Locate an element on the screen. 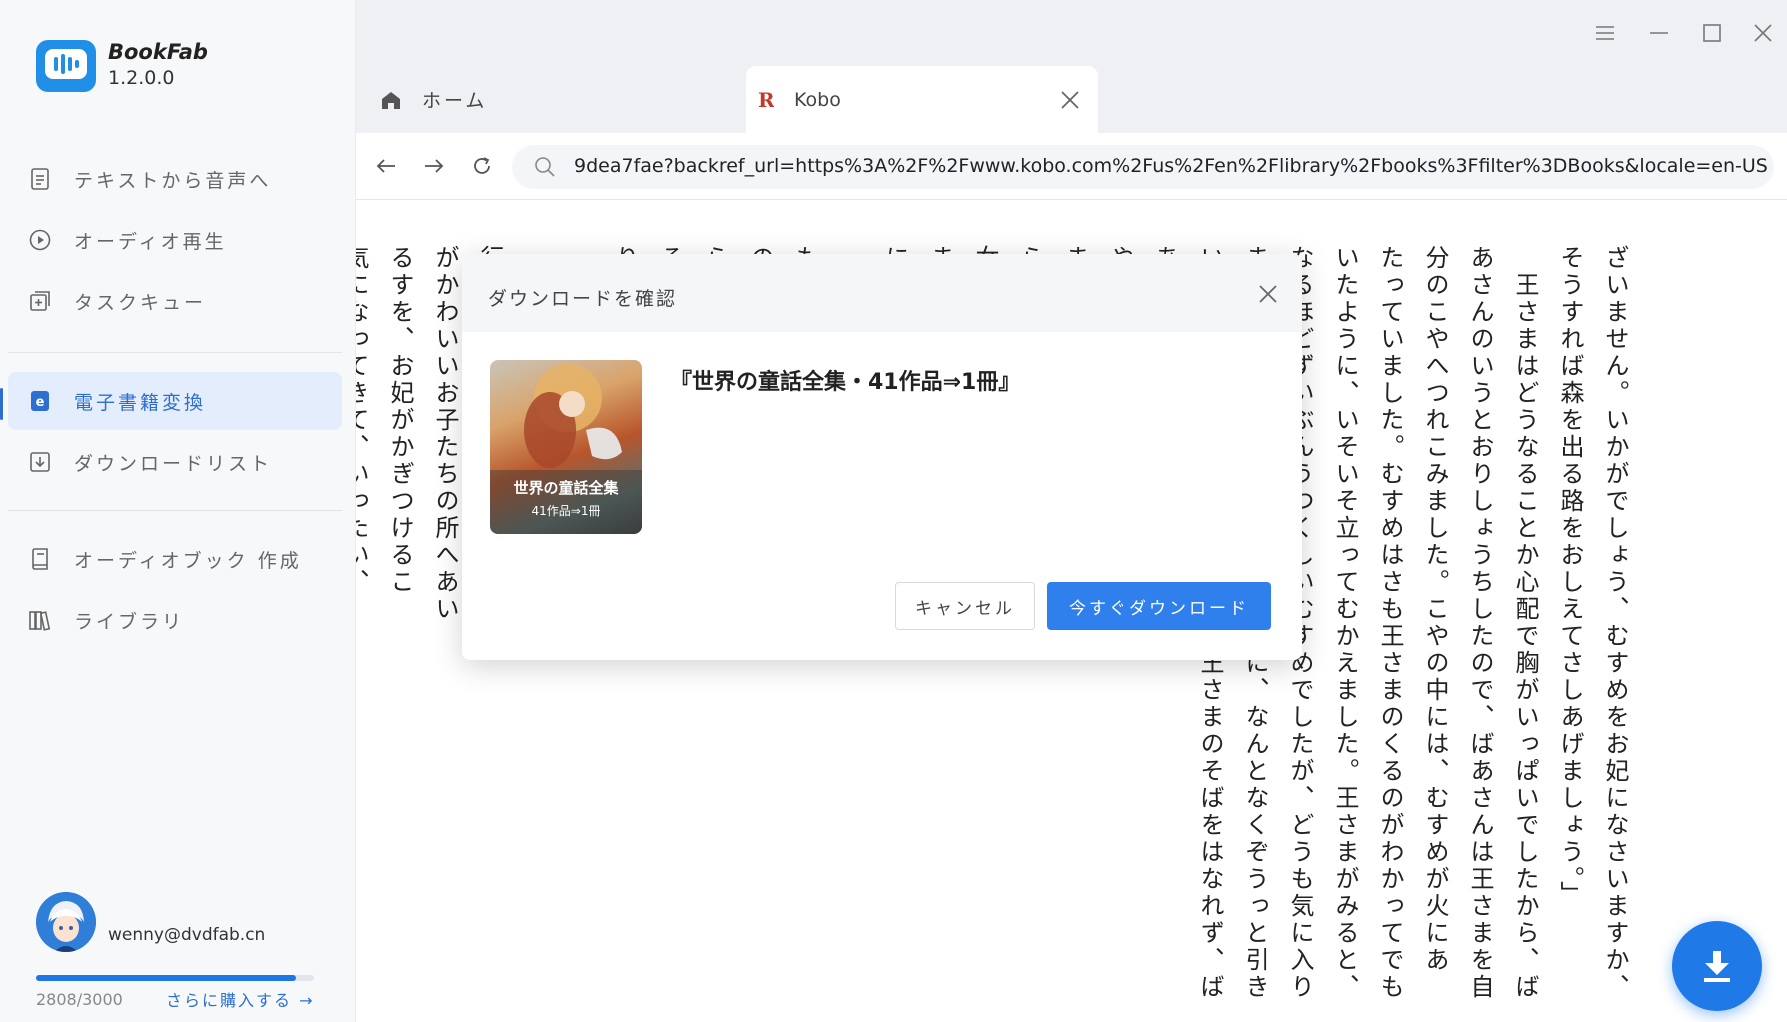  book-cover: 世界の童話全集 41作品⇒1冊 is located at coordinates (566, 447).